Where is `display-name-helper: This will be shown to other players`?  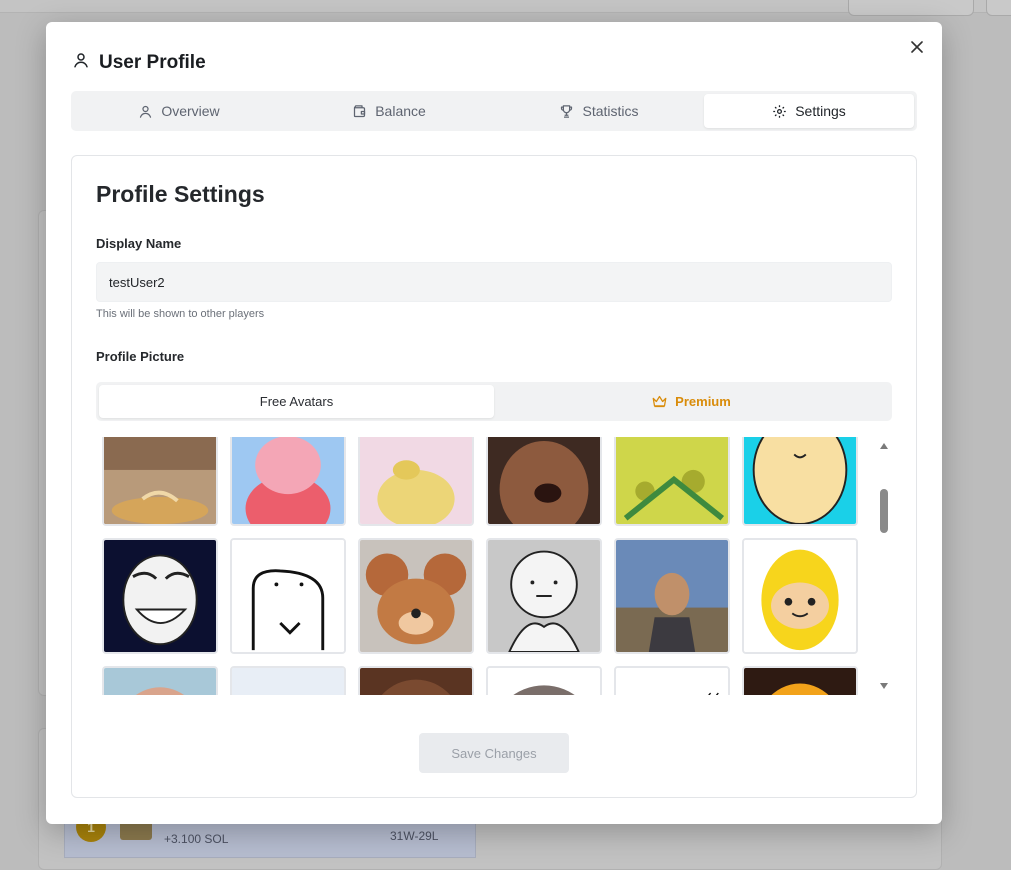
display-name-helper: This will be shown to other players is located at coordinates (180, 314).